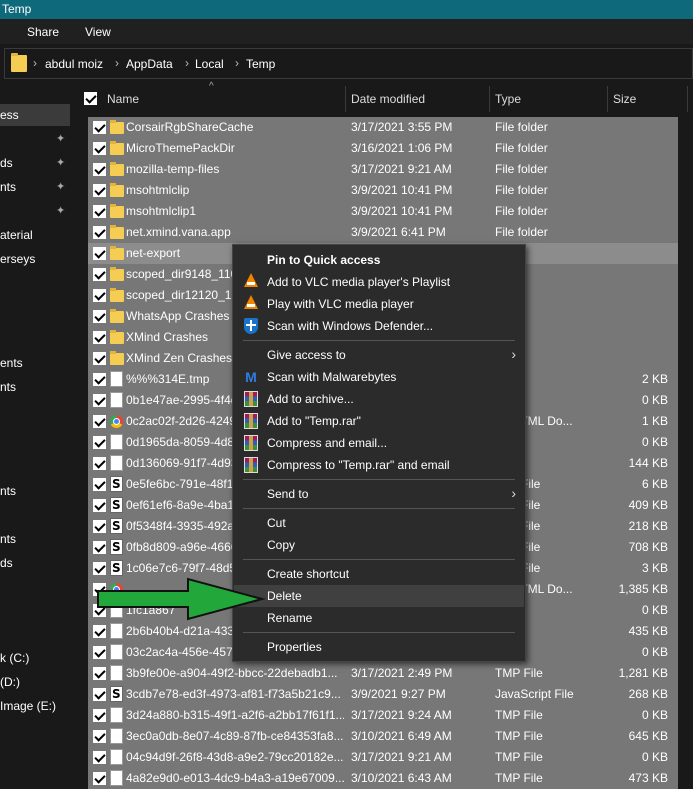  Describe the element at coordinates (61, 139) in the screenshot. I see `pin-icon: ✦` at that location.